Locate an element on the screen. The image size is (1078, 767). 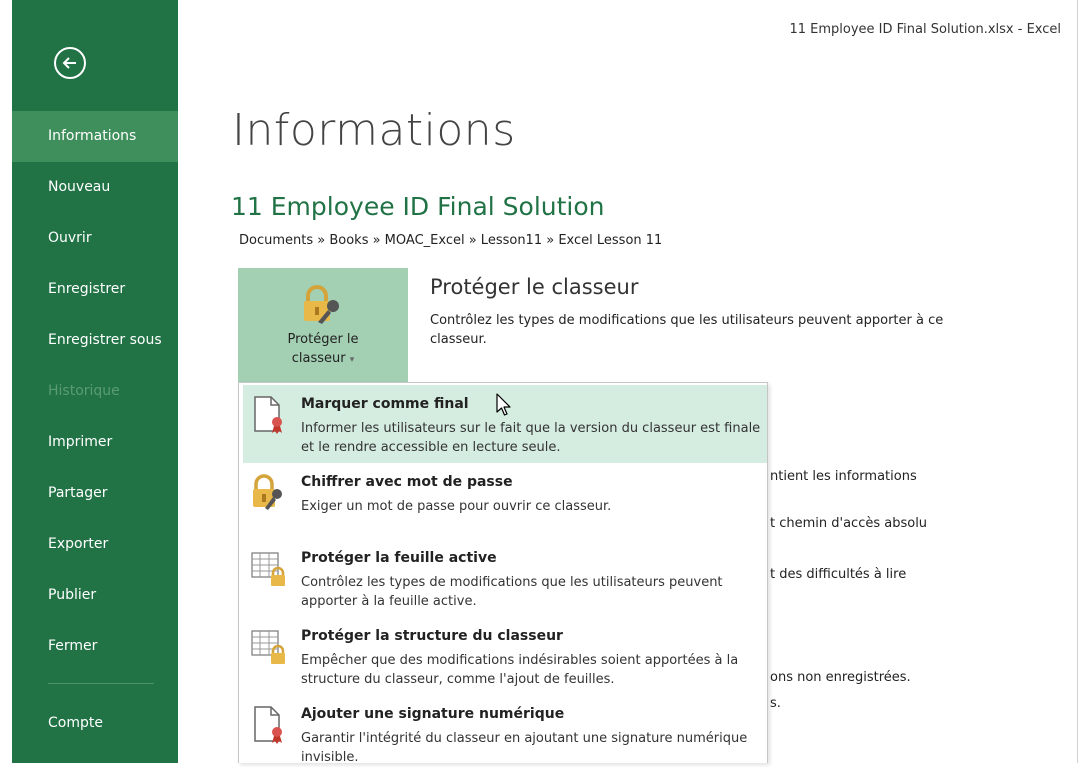
mouse-cursor-icon is located at coordinates (503, 404).